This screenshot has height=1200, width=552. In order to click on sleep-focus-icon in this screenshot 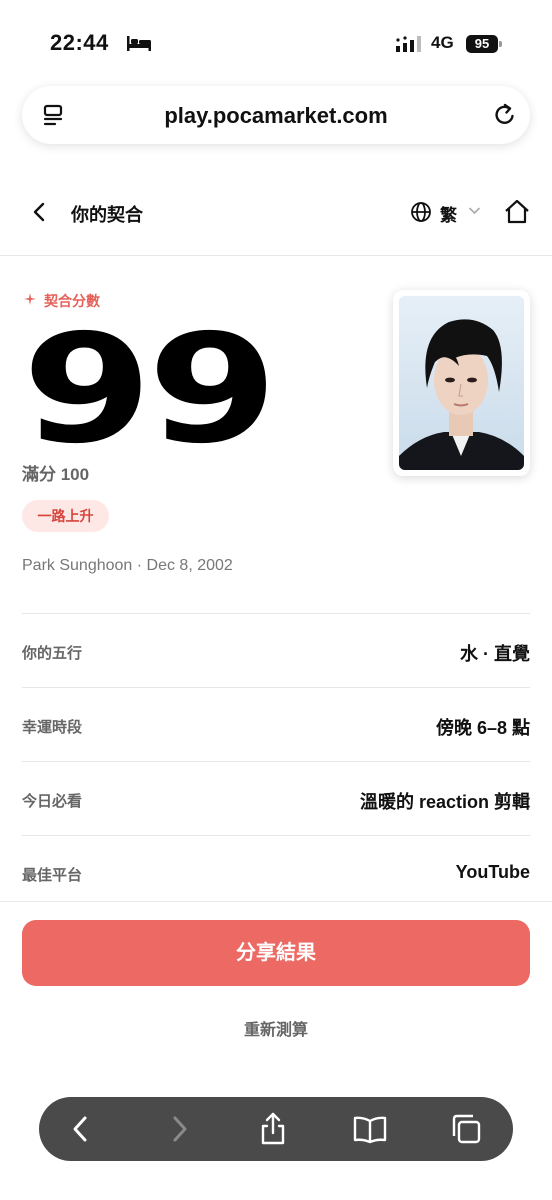, I will do `click(139, 43)`.